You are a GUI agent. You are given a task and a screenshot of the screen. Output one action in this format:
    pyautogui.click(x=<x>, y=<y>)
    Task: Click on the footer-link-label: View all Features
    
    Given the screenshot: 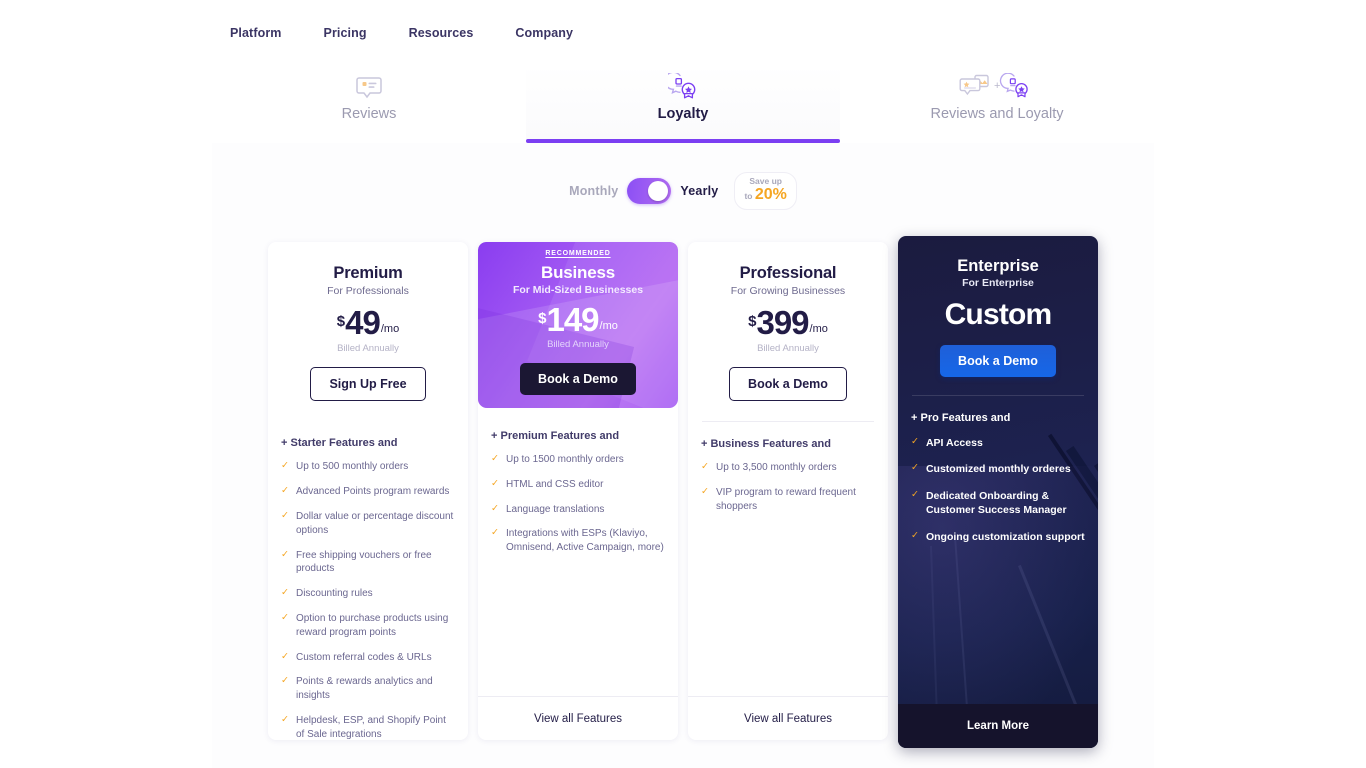 What is the action you would take?
    pyautogui.click(x=788, y=718)
    